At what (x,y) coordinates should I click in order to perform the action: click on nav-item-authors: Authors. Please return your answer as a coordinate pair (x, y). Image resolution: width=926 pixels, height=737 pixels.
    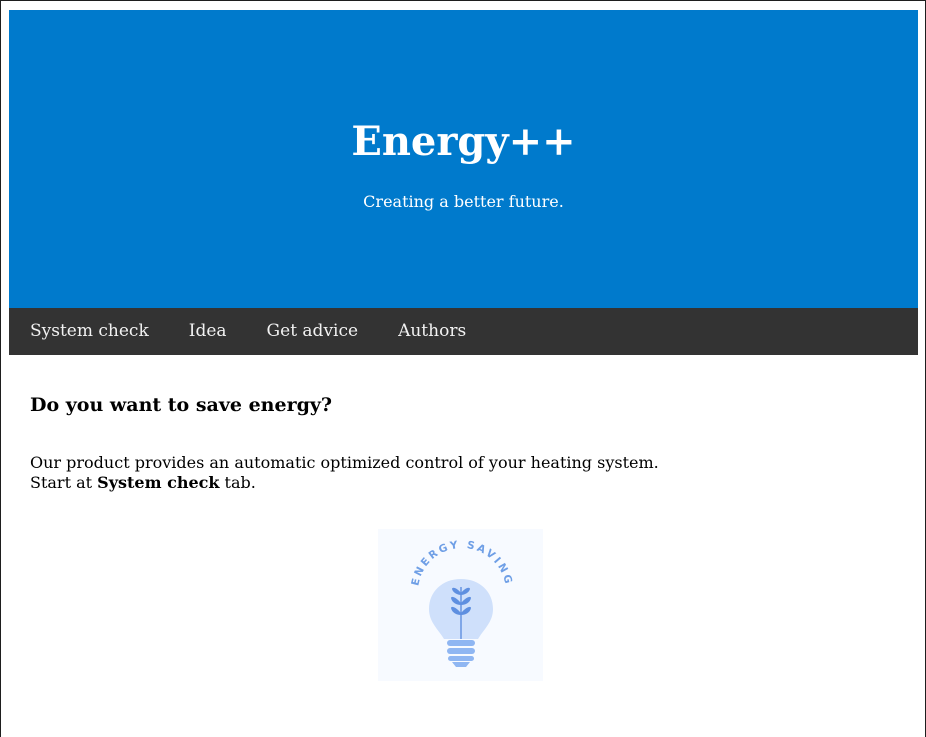
    Looking at the image, I should click on (432, 331).